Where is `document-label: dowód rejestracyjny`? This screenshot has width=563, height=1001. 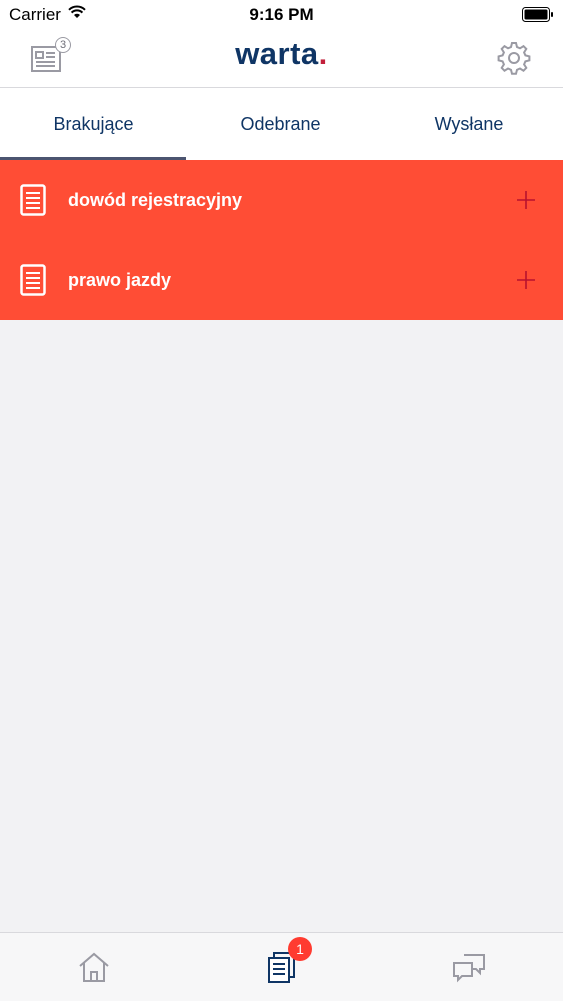 document-label: dowód rejestracyjny is located at coordinates (155, 200).